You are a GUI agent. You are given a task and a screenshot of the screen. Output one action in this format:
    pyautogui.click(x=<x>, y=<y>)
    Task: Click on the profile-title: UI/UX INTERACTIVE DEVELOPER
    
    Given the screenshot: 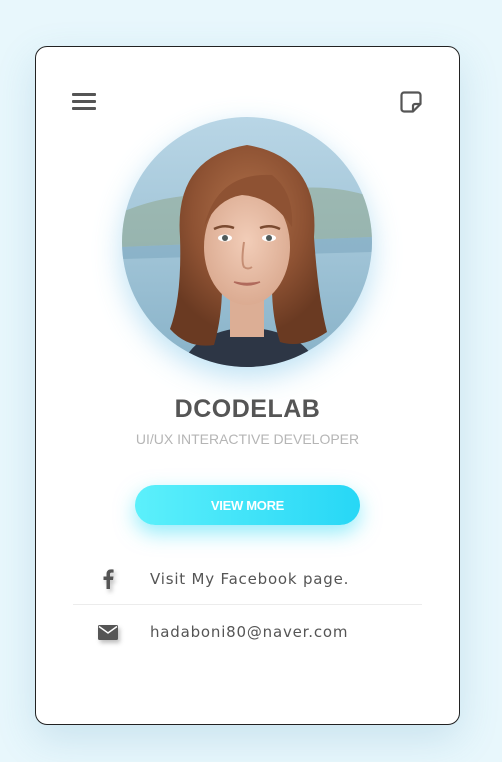 What is the action you would take?
    pyautogui.click(x=247, y=439)
    